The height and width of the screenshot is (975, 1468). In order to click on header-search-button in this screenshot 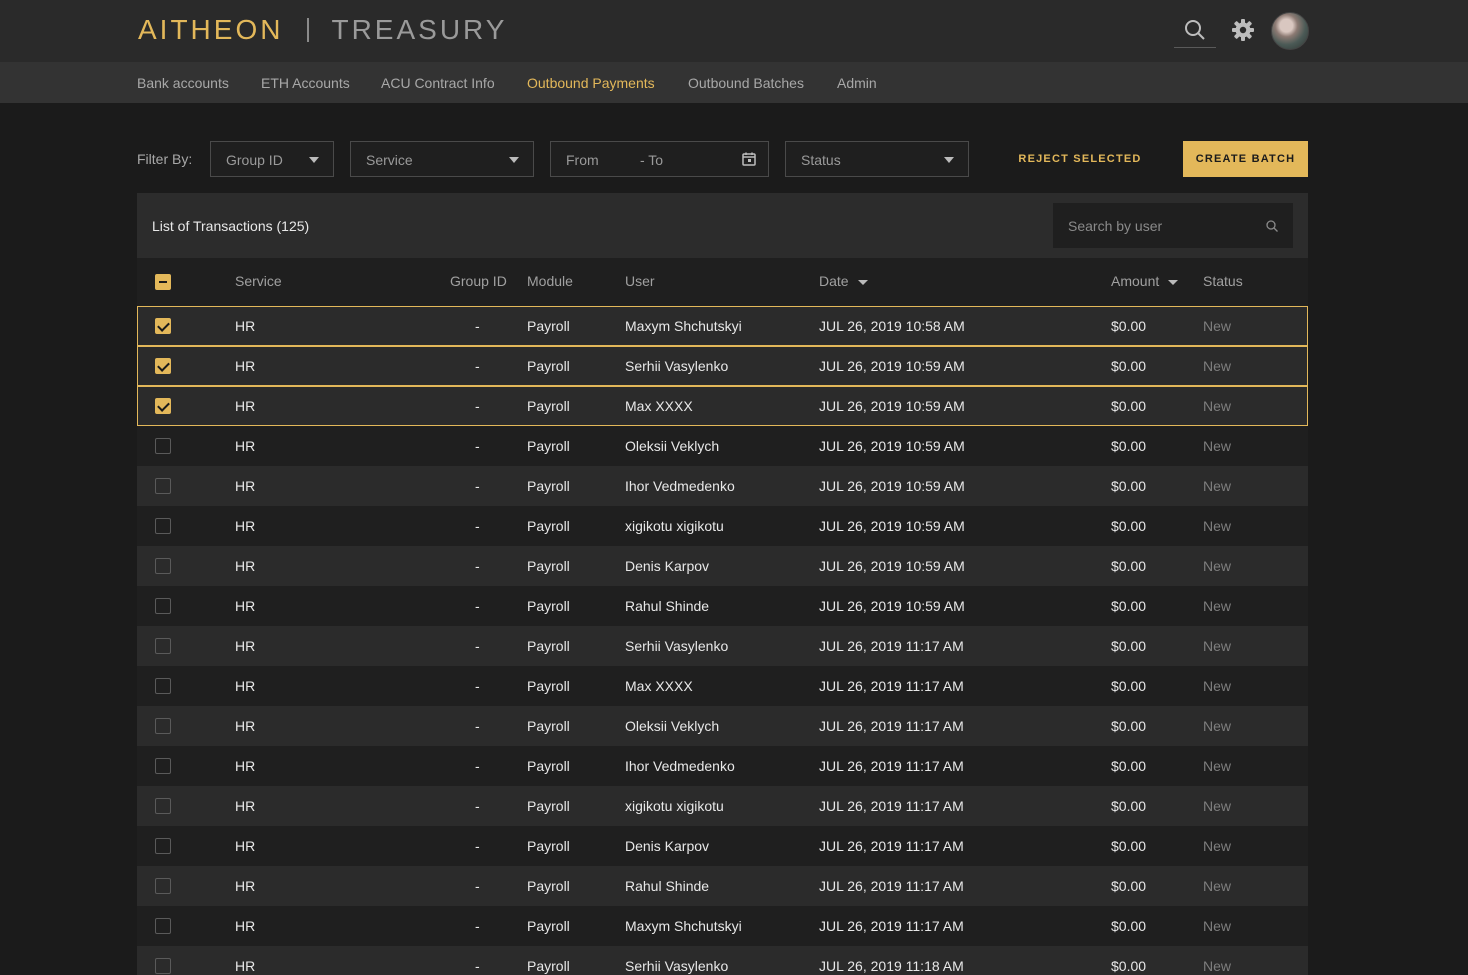, I will do `click(1195, 30)`.